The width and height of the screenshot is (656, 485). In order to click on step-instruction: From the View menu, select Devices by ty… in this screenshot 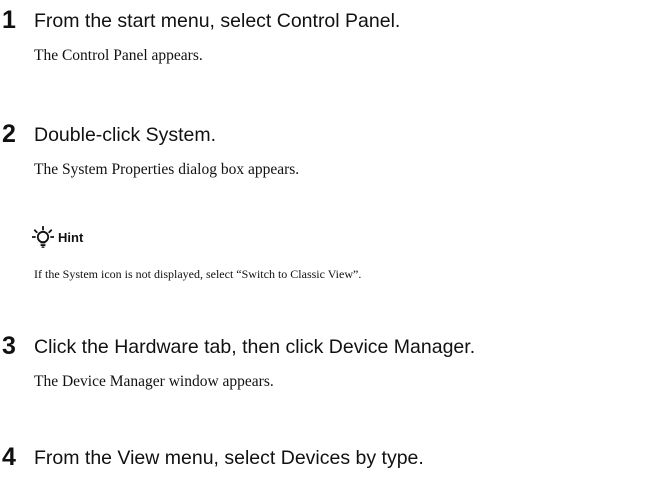, I will do `click(229, 458)`.